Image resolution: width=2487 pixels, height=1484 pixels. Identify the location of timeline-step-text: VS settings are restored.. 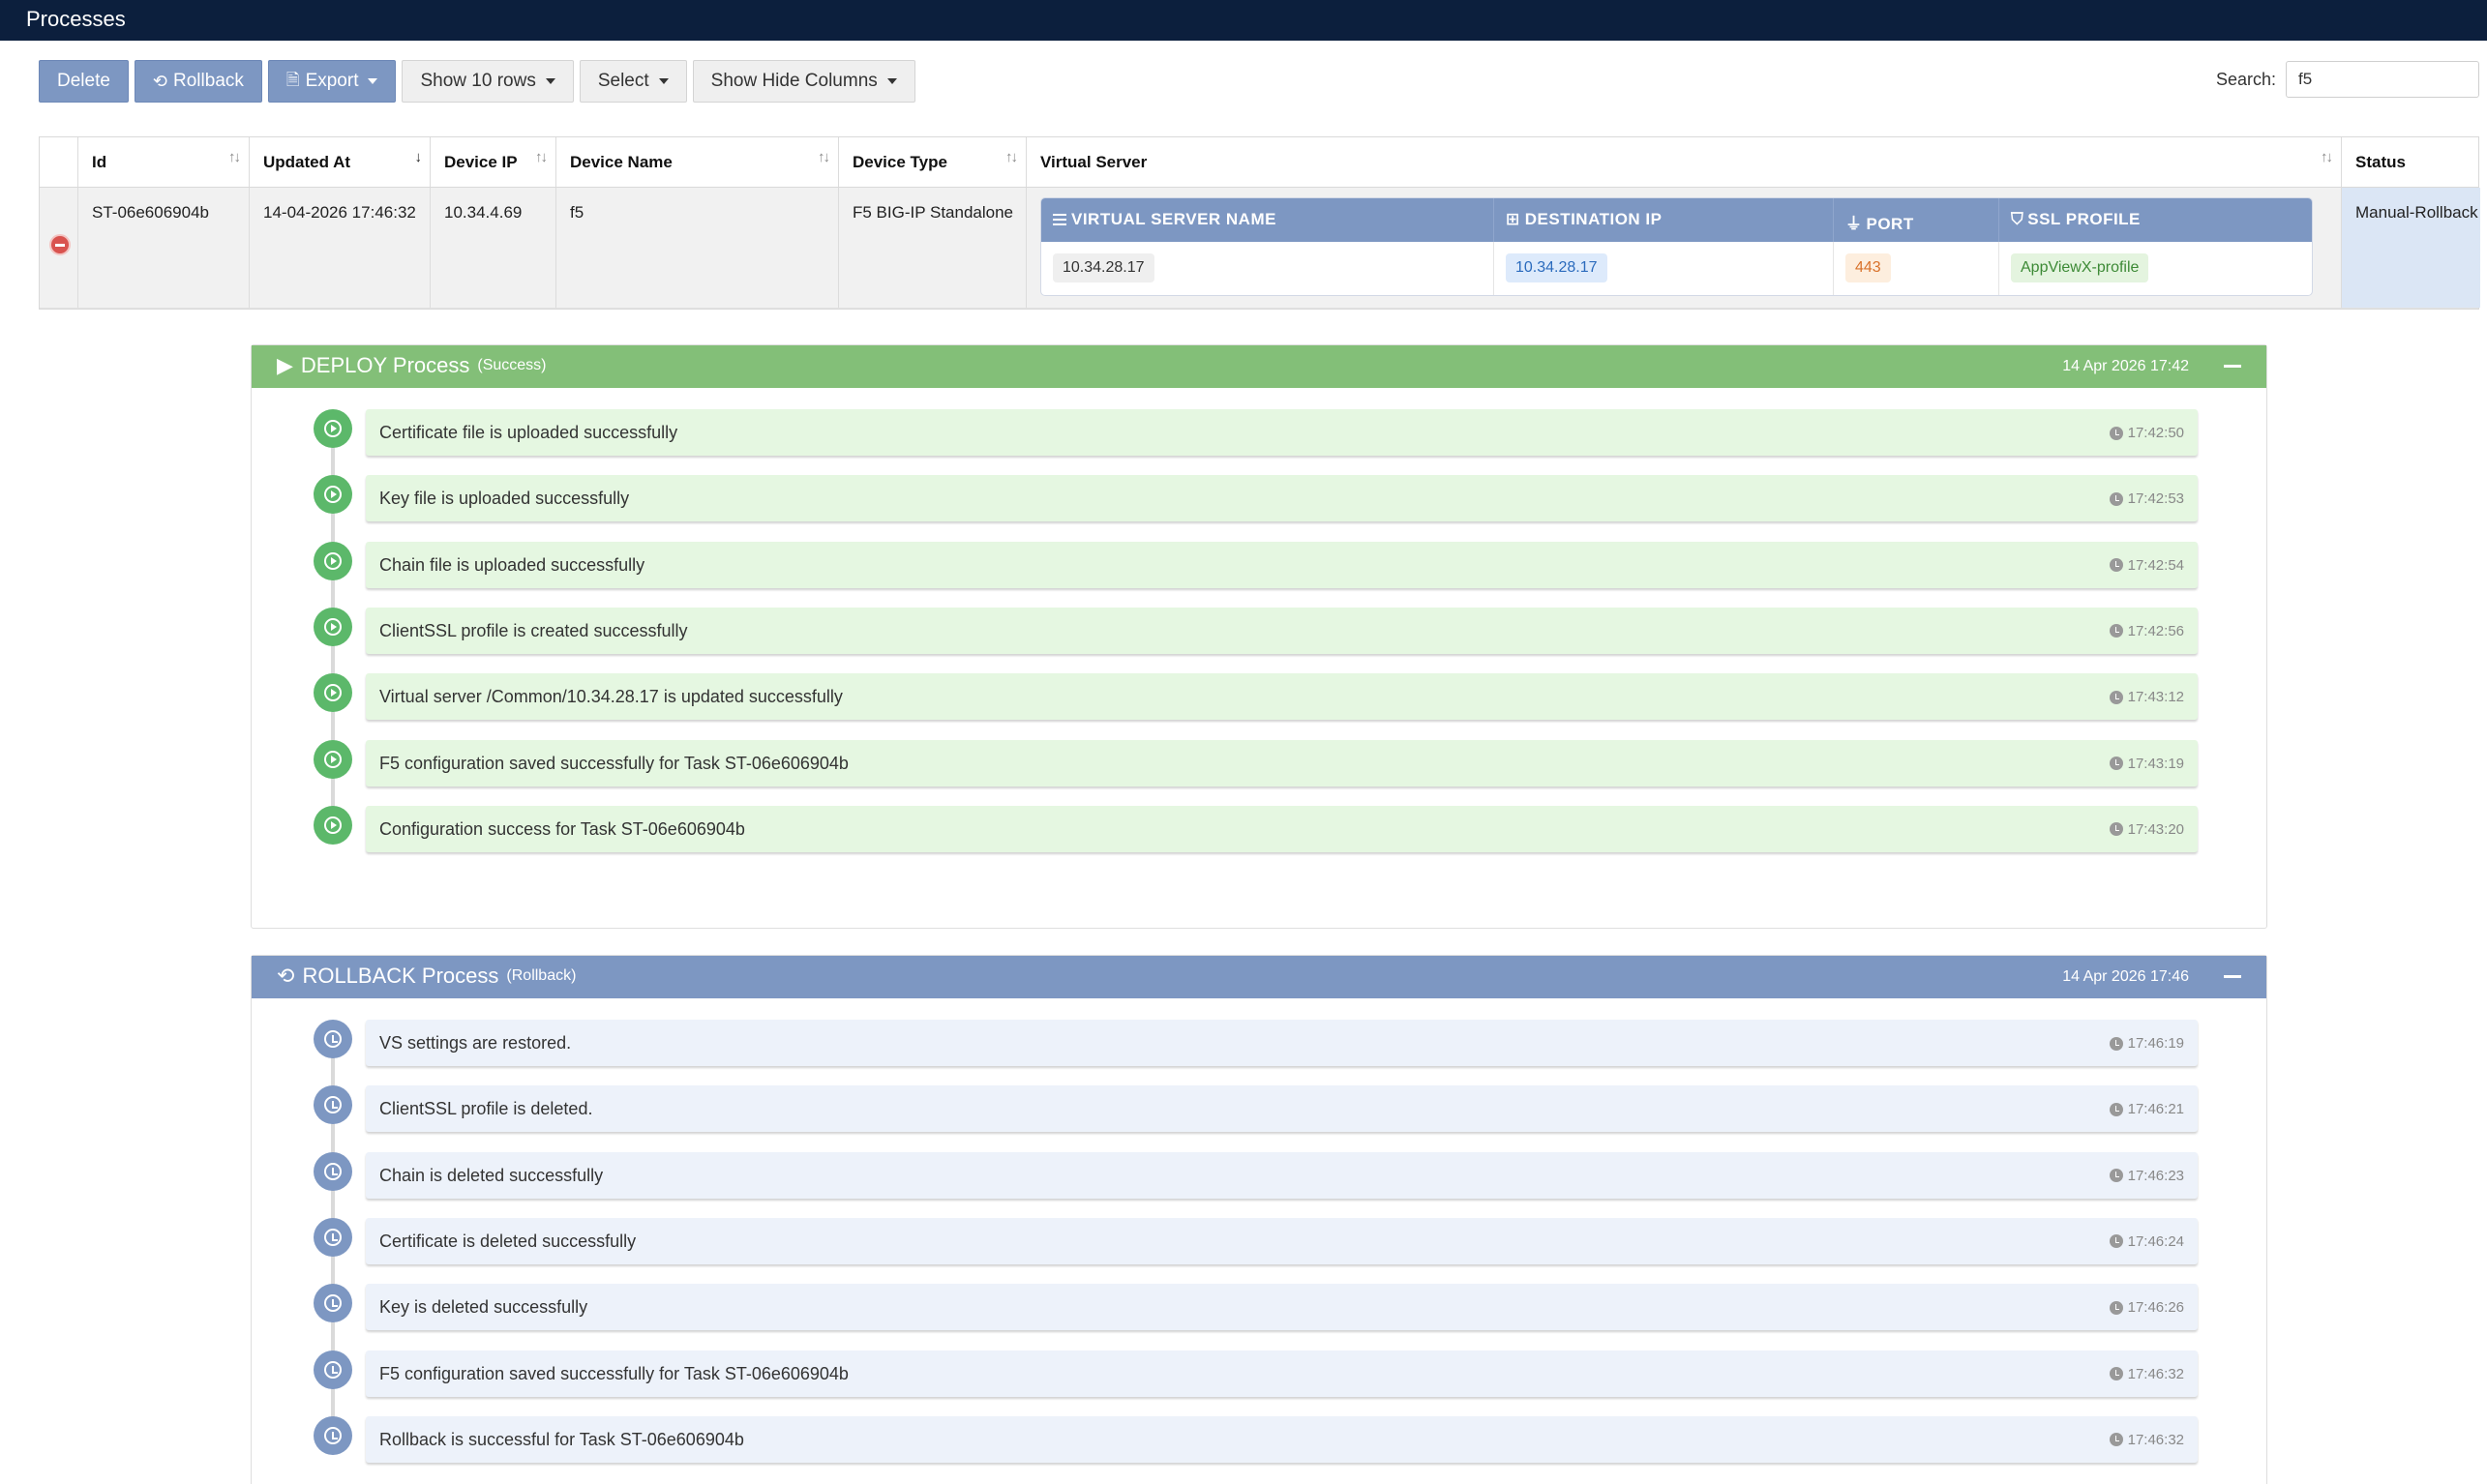
(475, 1043).